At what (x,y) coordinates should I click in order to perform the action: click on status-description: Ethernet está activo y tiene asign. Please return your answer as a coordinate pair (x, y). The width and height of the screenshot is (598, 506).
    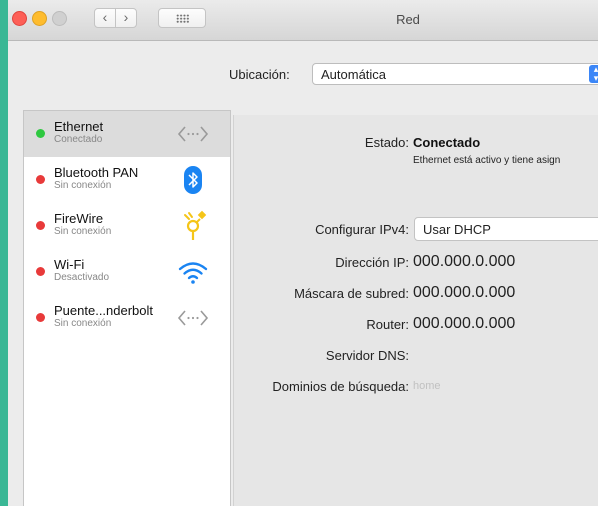
    Looking at the image, I should click on (487, 160).